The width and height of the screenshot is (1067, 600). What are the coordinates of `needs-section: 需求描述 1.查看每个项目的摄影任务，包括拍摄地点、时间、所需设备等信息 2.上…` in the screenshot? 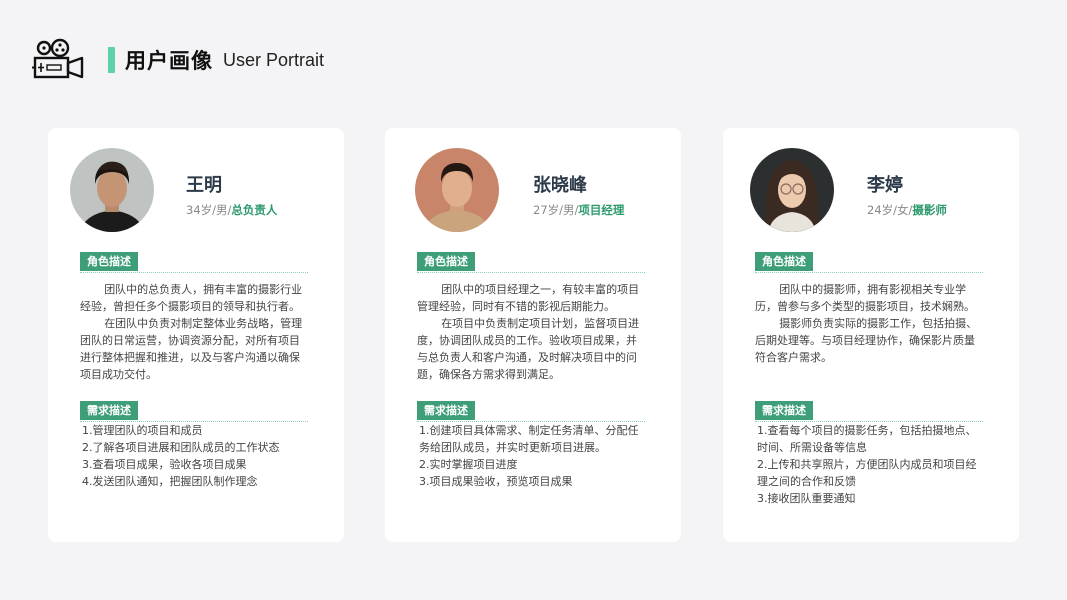 It's located at (869, 454).